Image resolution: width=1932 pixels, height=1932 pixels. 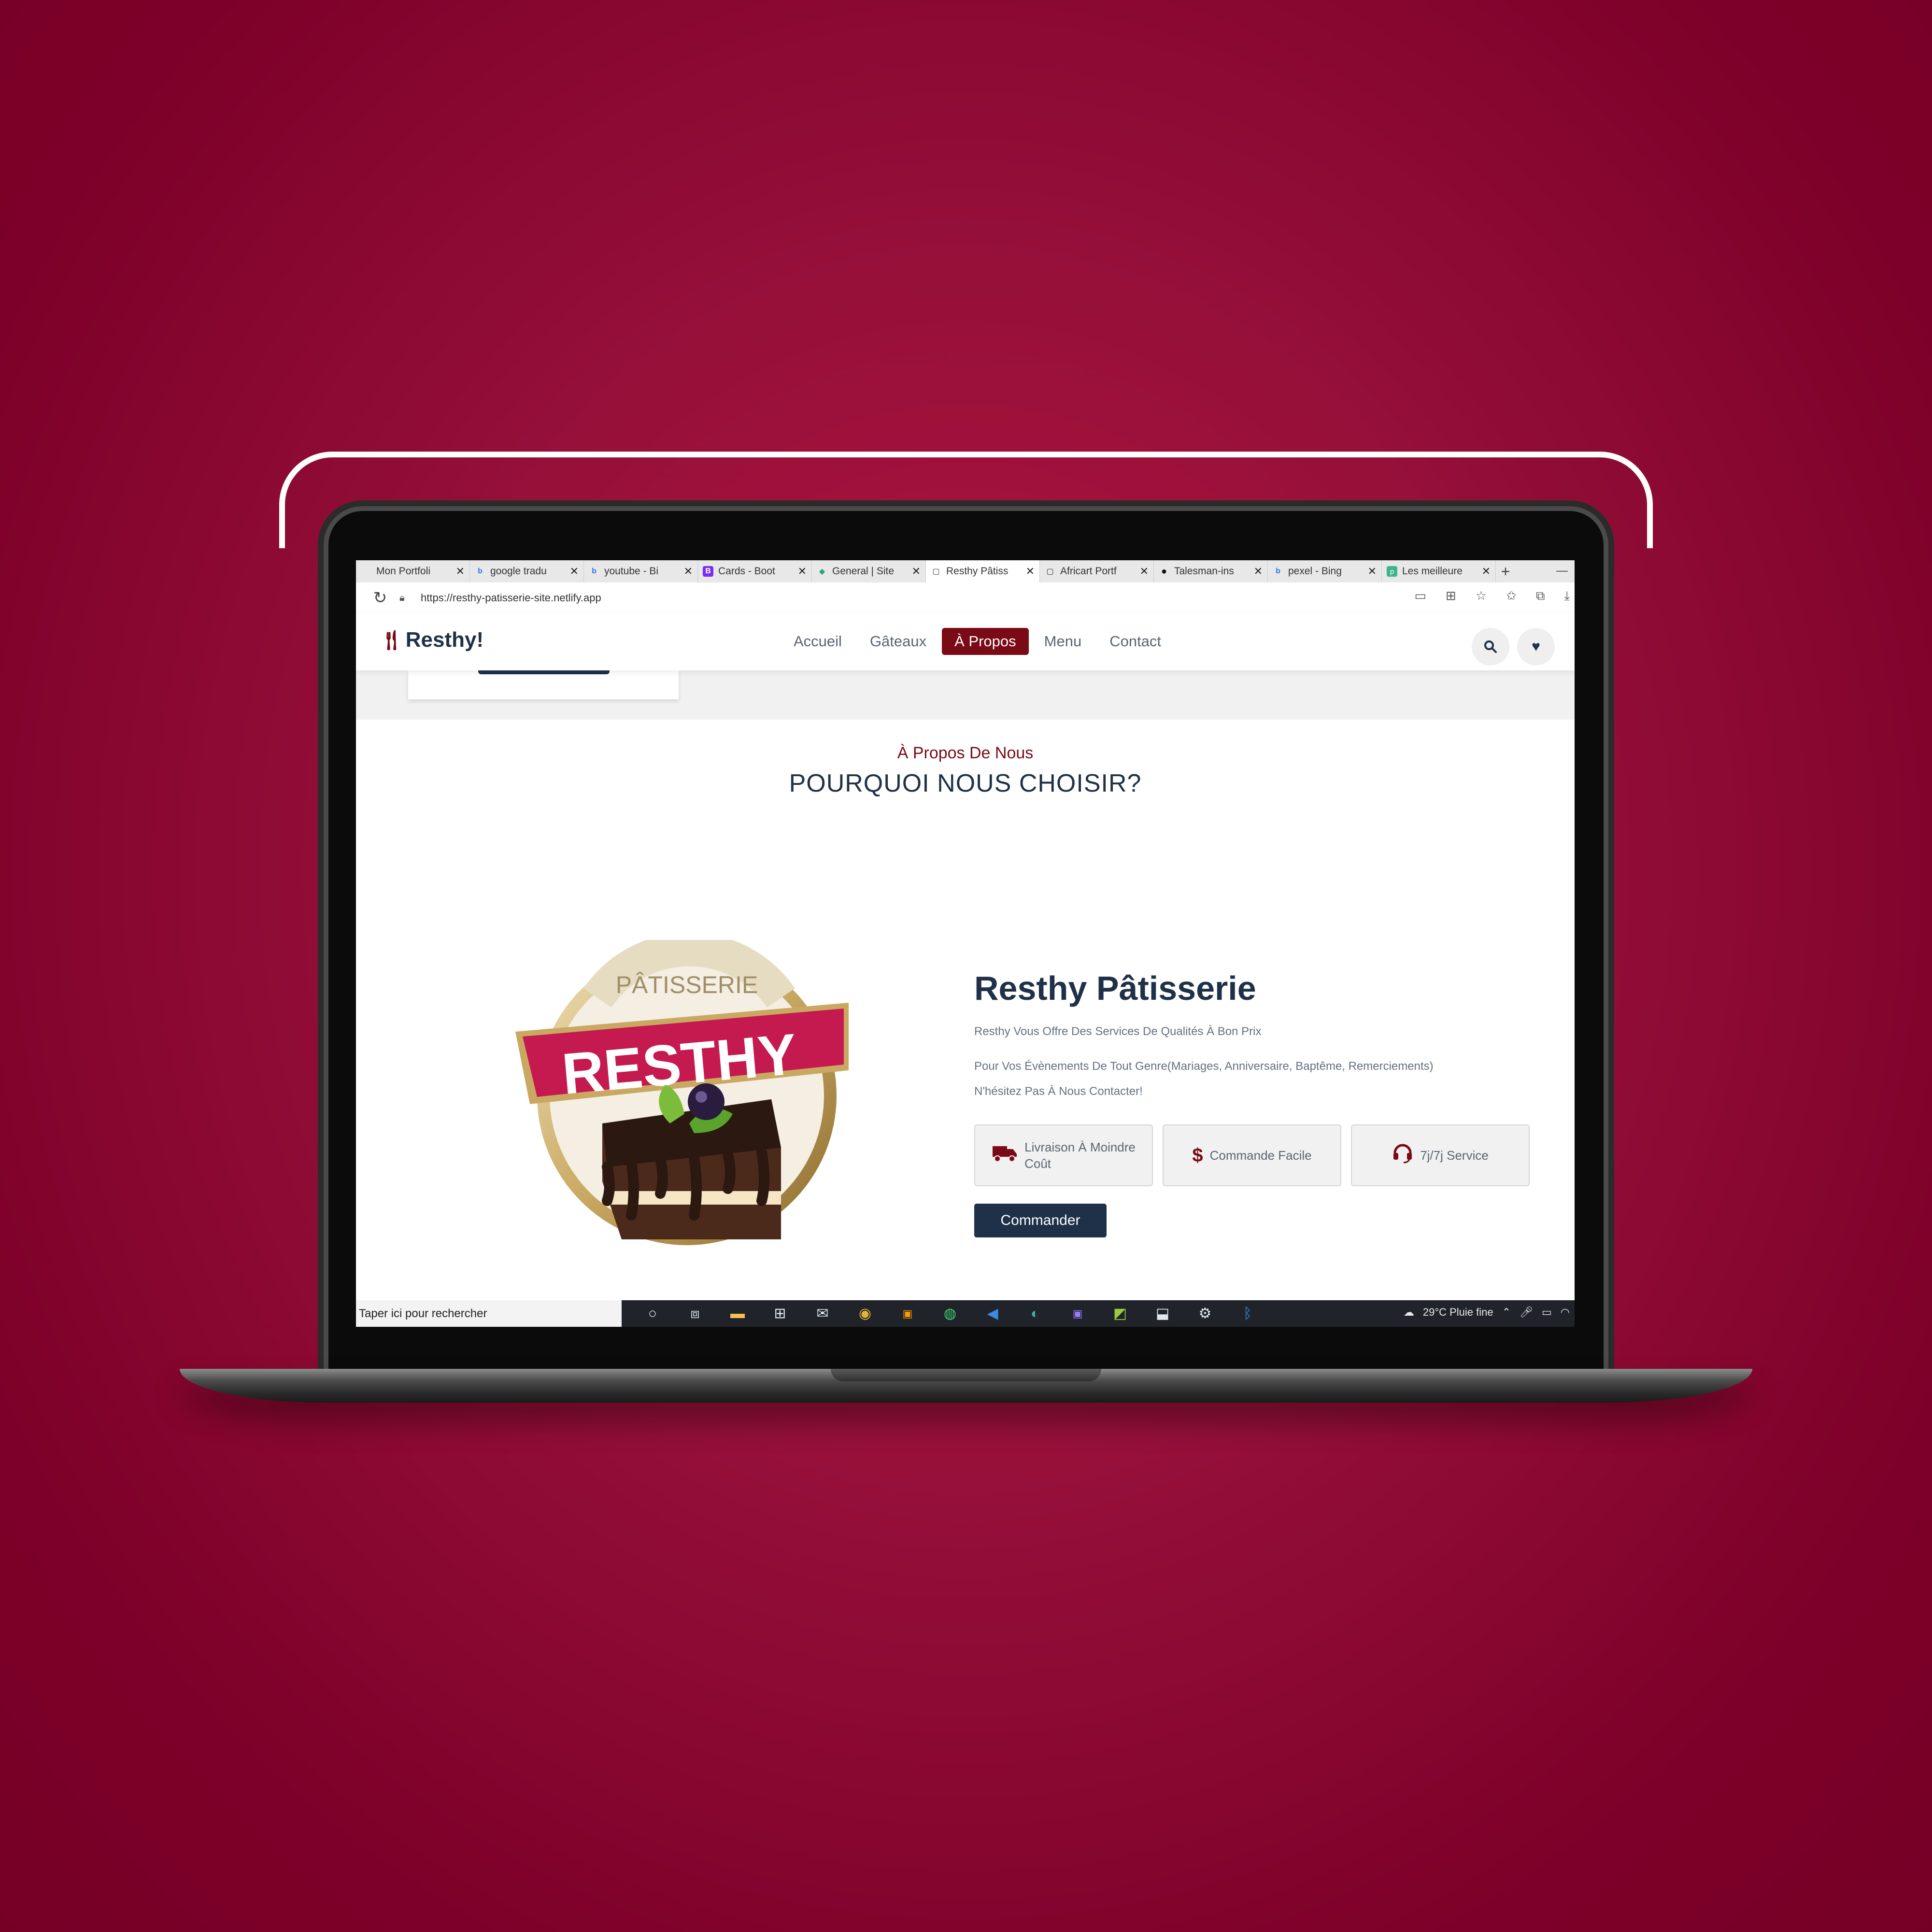 I want to click on heart-icon: ♥, so click(x=1536, y=646).